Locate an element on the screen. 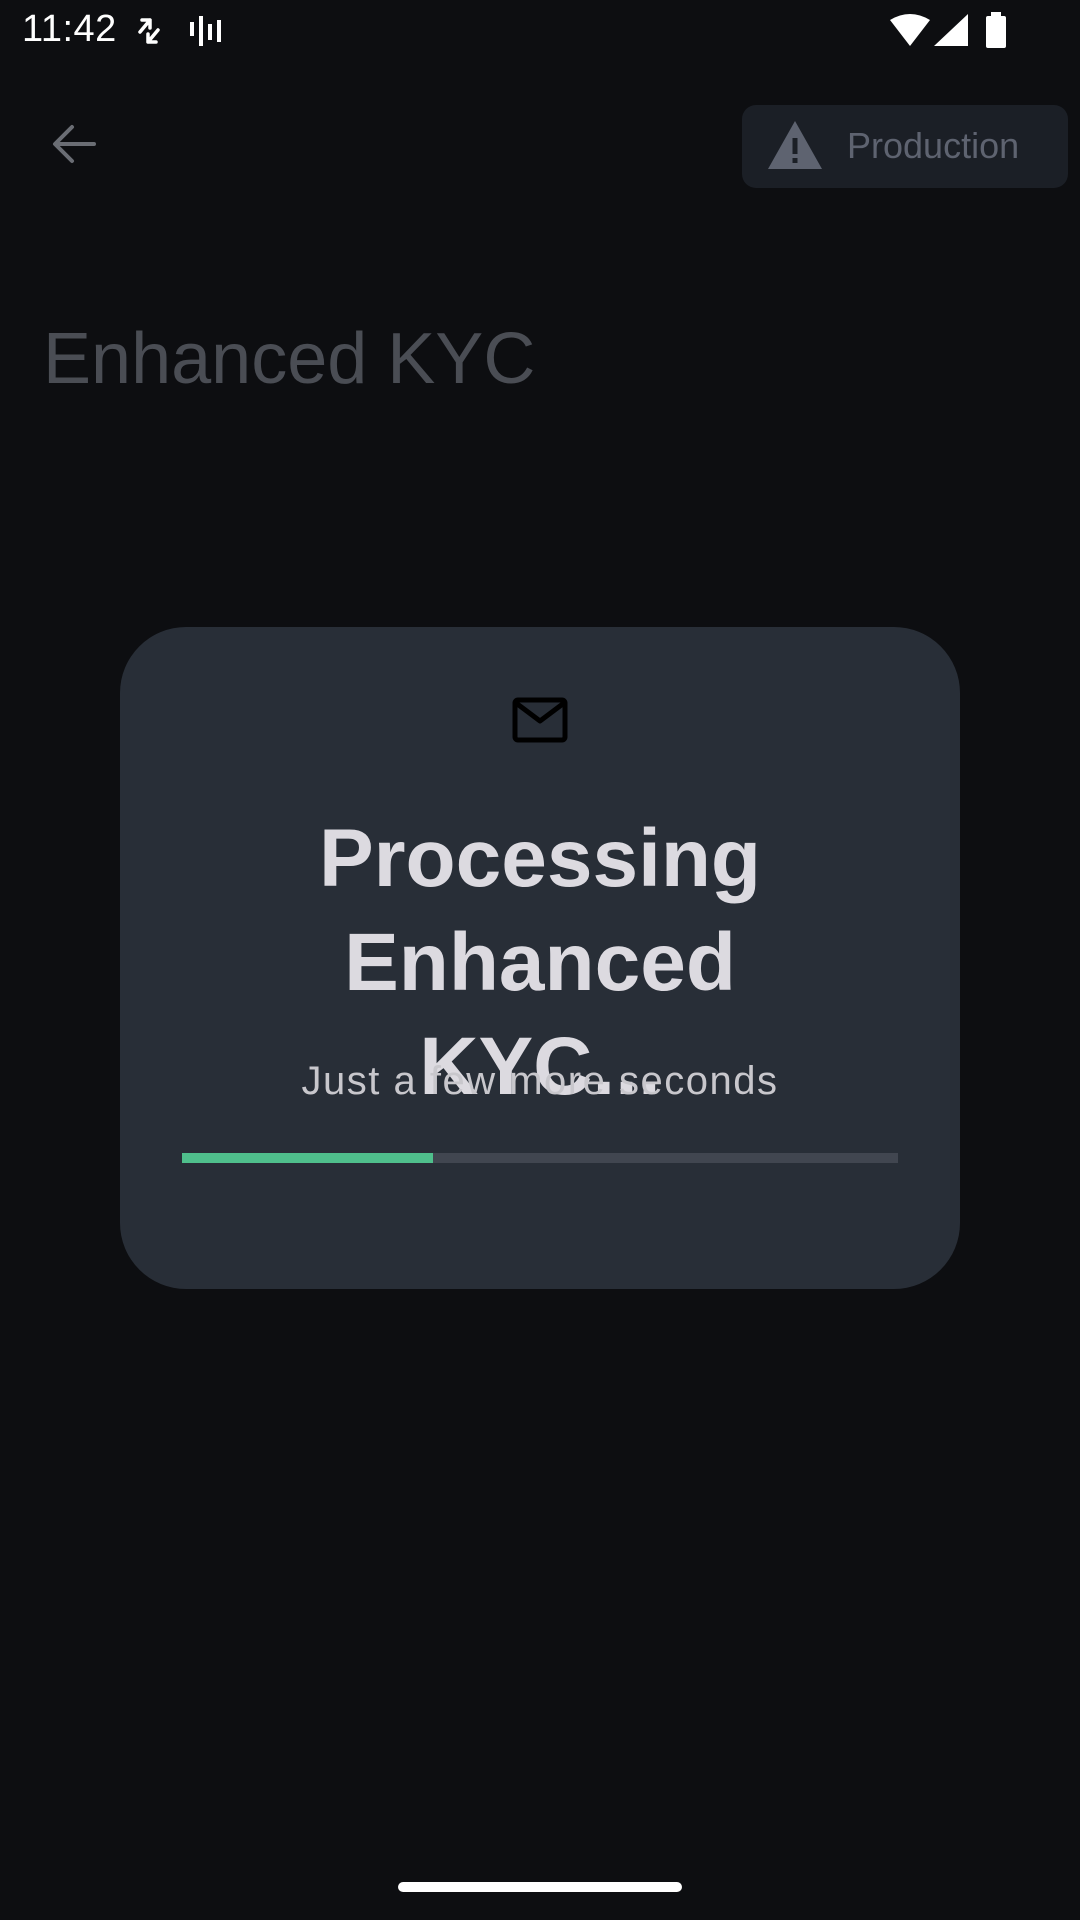 The height and width of the screenshot is (1920, 1080). environment-label: Production is located at coordinates (933, 145).